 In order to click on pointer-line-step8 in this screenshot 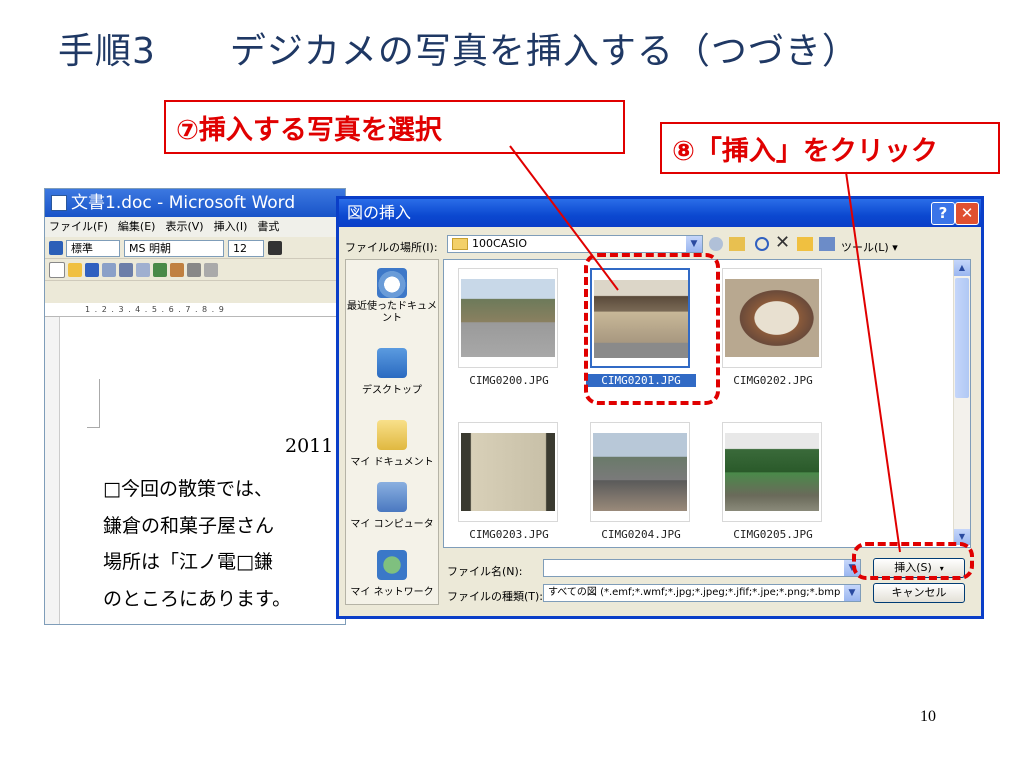, I will do `click(873, 362)`.